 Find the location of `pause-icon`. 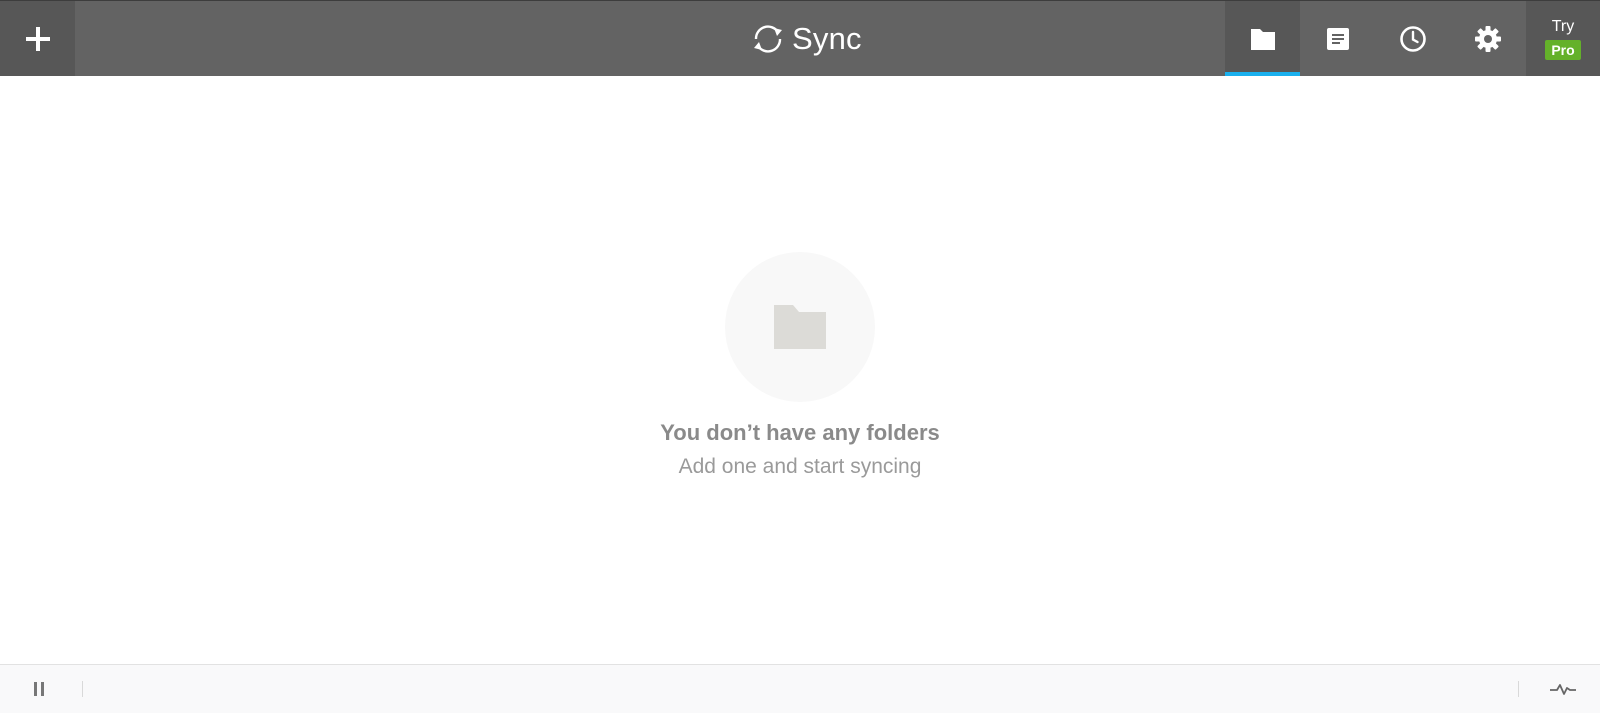

pause-icon is located at coordinates (39, 689).